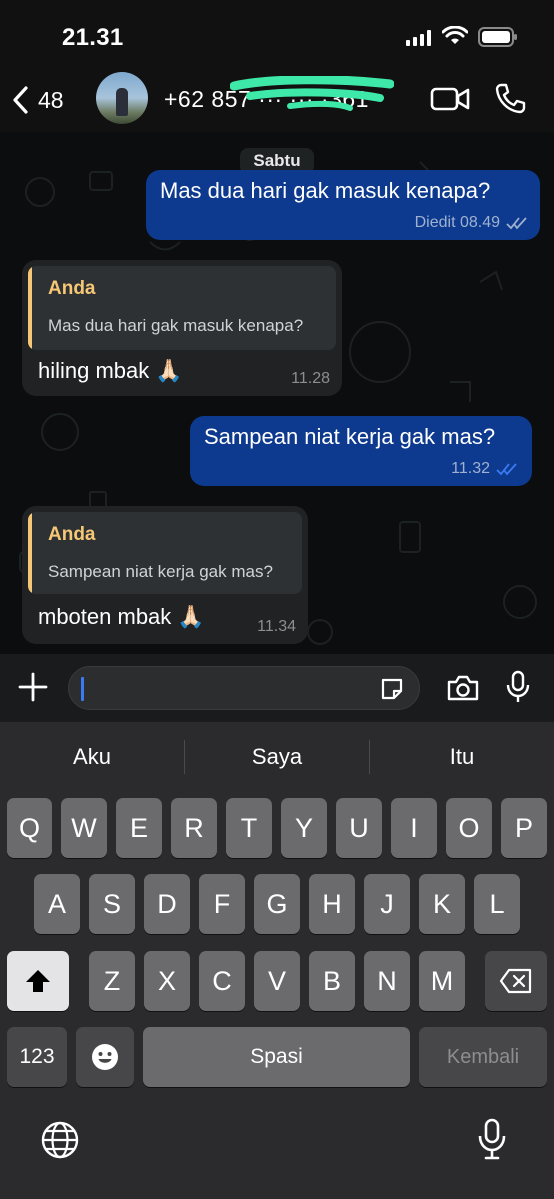 Image resolution: width=554 pixels, height=1199 pixels. What do you see at coordinates (350, 436) in the screenshot?
I see `message-text: Sampean niat kerja gak mas?` at bounding box center [350, 436].